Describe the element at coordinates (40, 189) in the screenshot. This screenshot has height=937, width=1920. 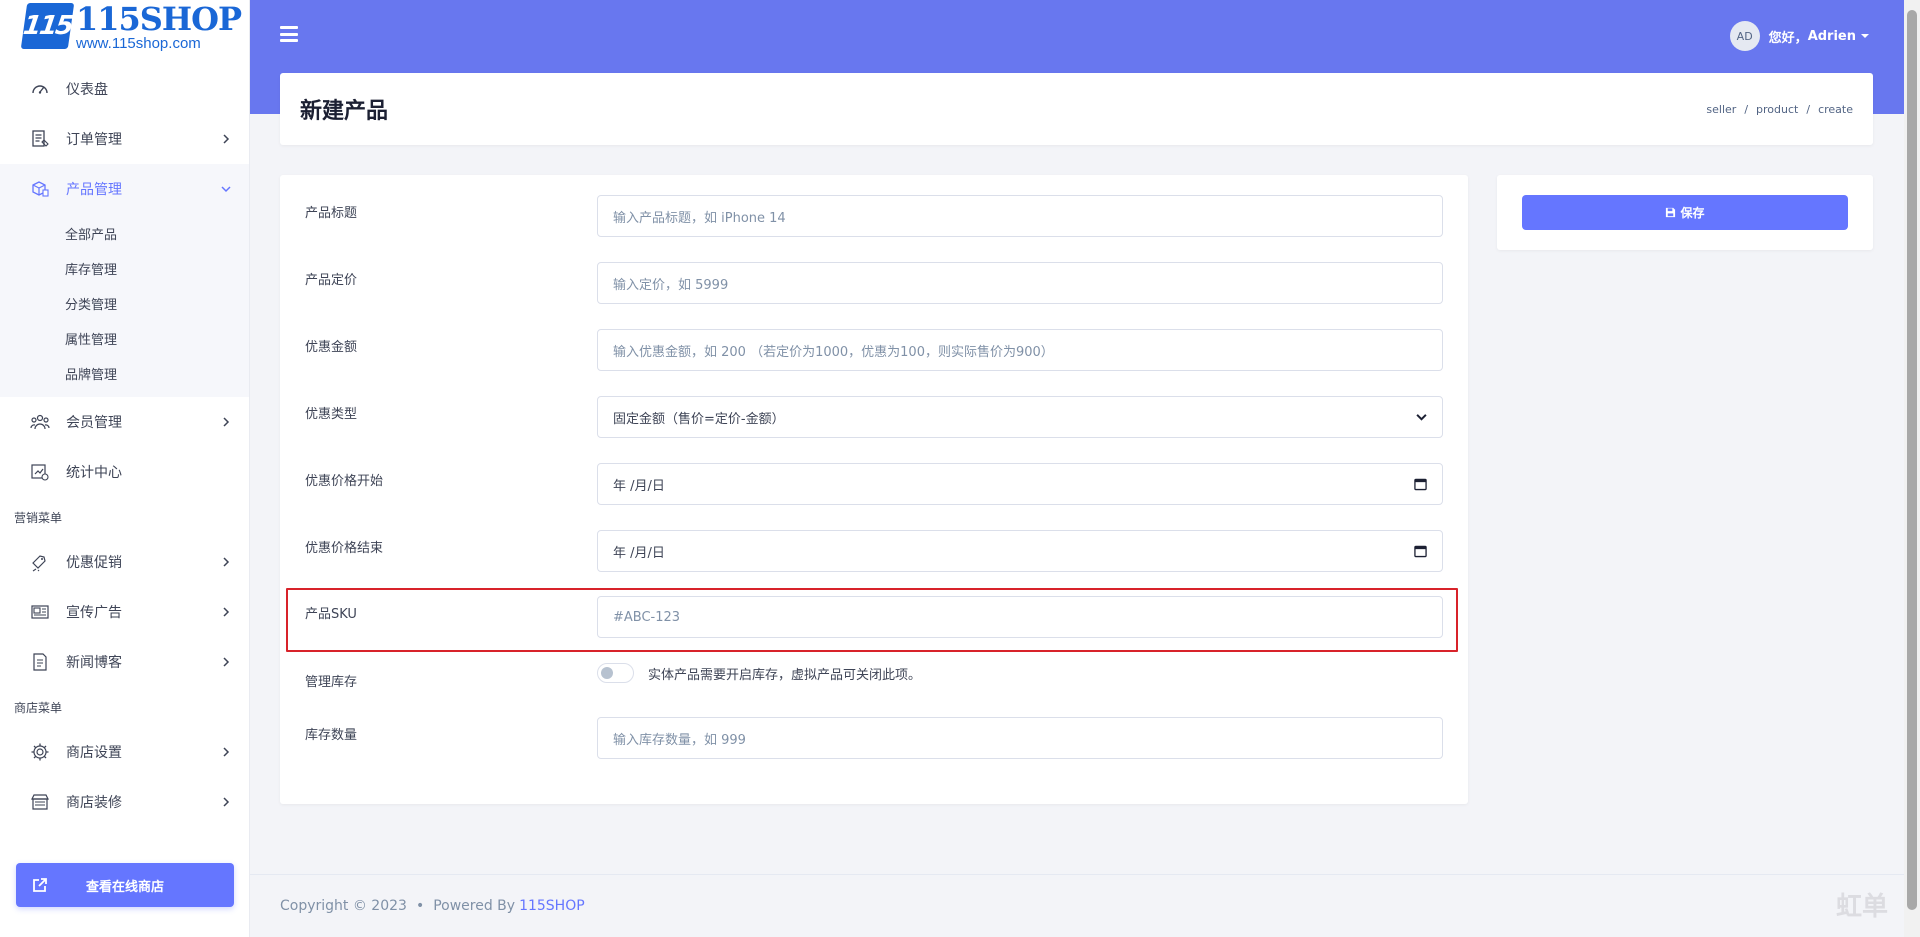
I see `product-box-icon` at that location.